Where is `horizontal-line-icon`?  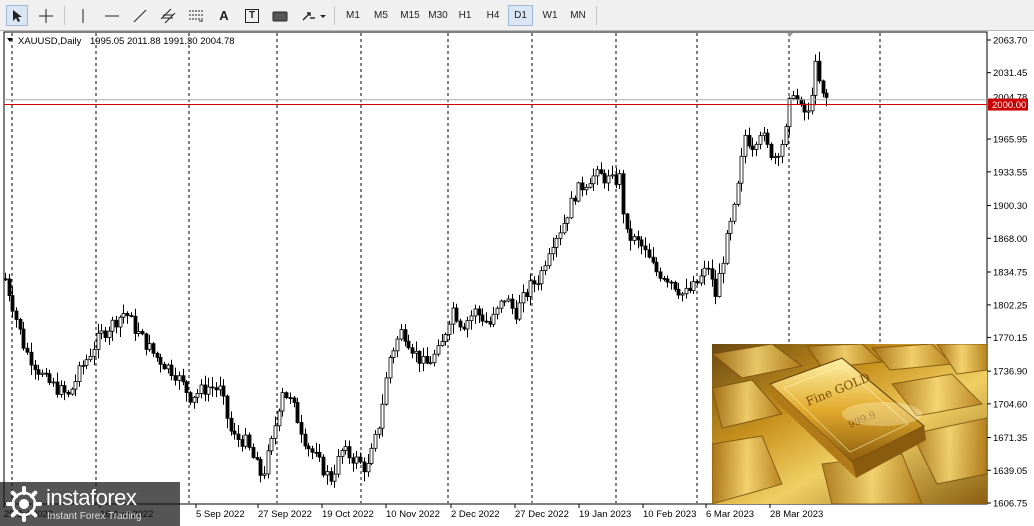
horizontal-line-icon is located at coordinates (112, 15).